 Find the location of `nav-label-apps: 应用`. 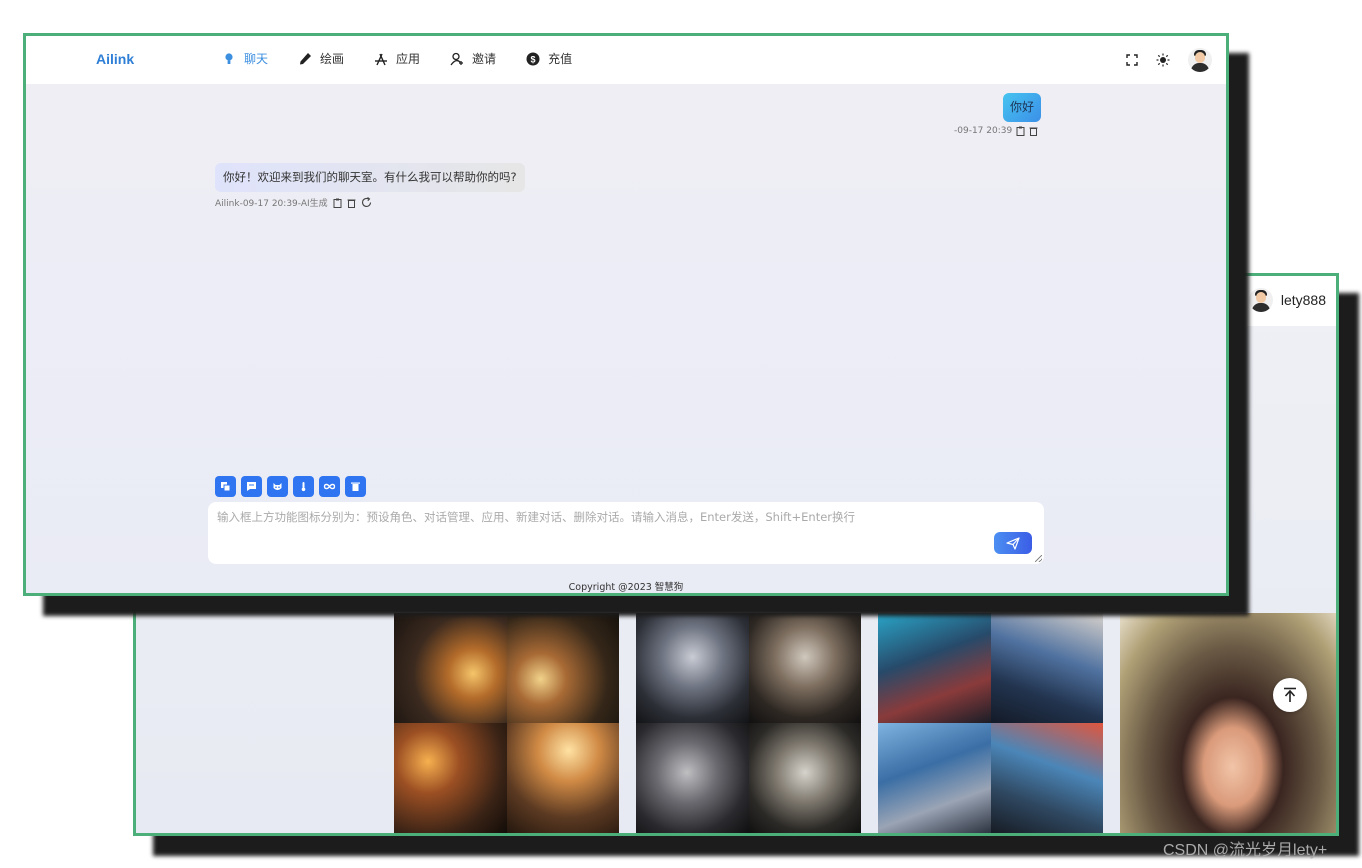

nav-label-apps: 应用 is located at coordinates (408, 59).